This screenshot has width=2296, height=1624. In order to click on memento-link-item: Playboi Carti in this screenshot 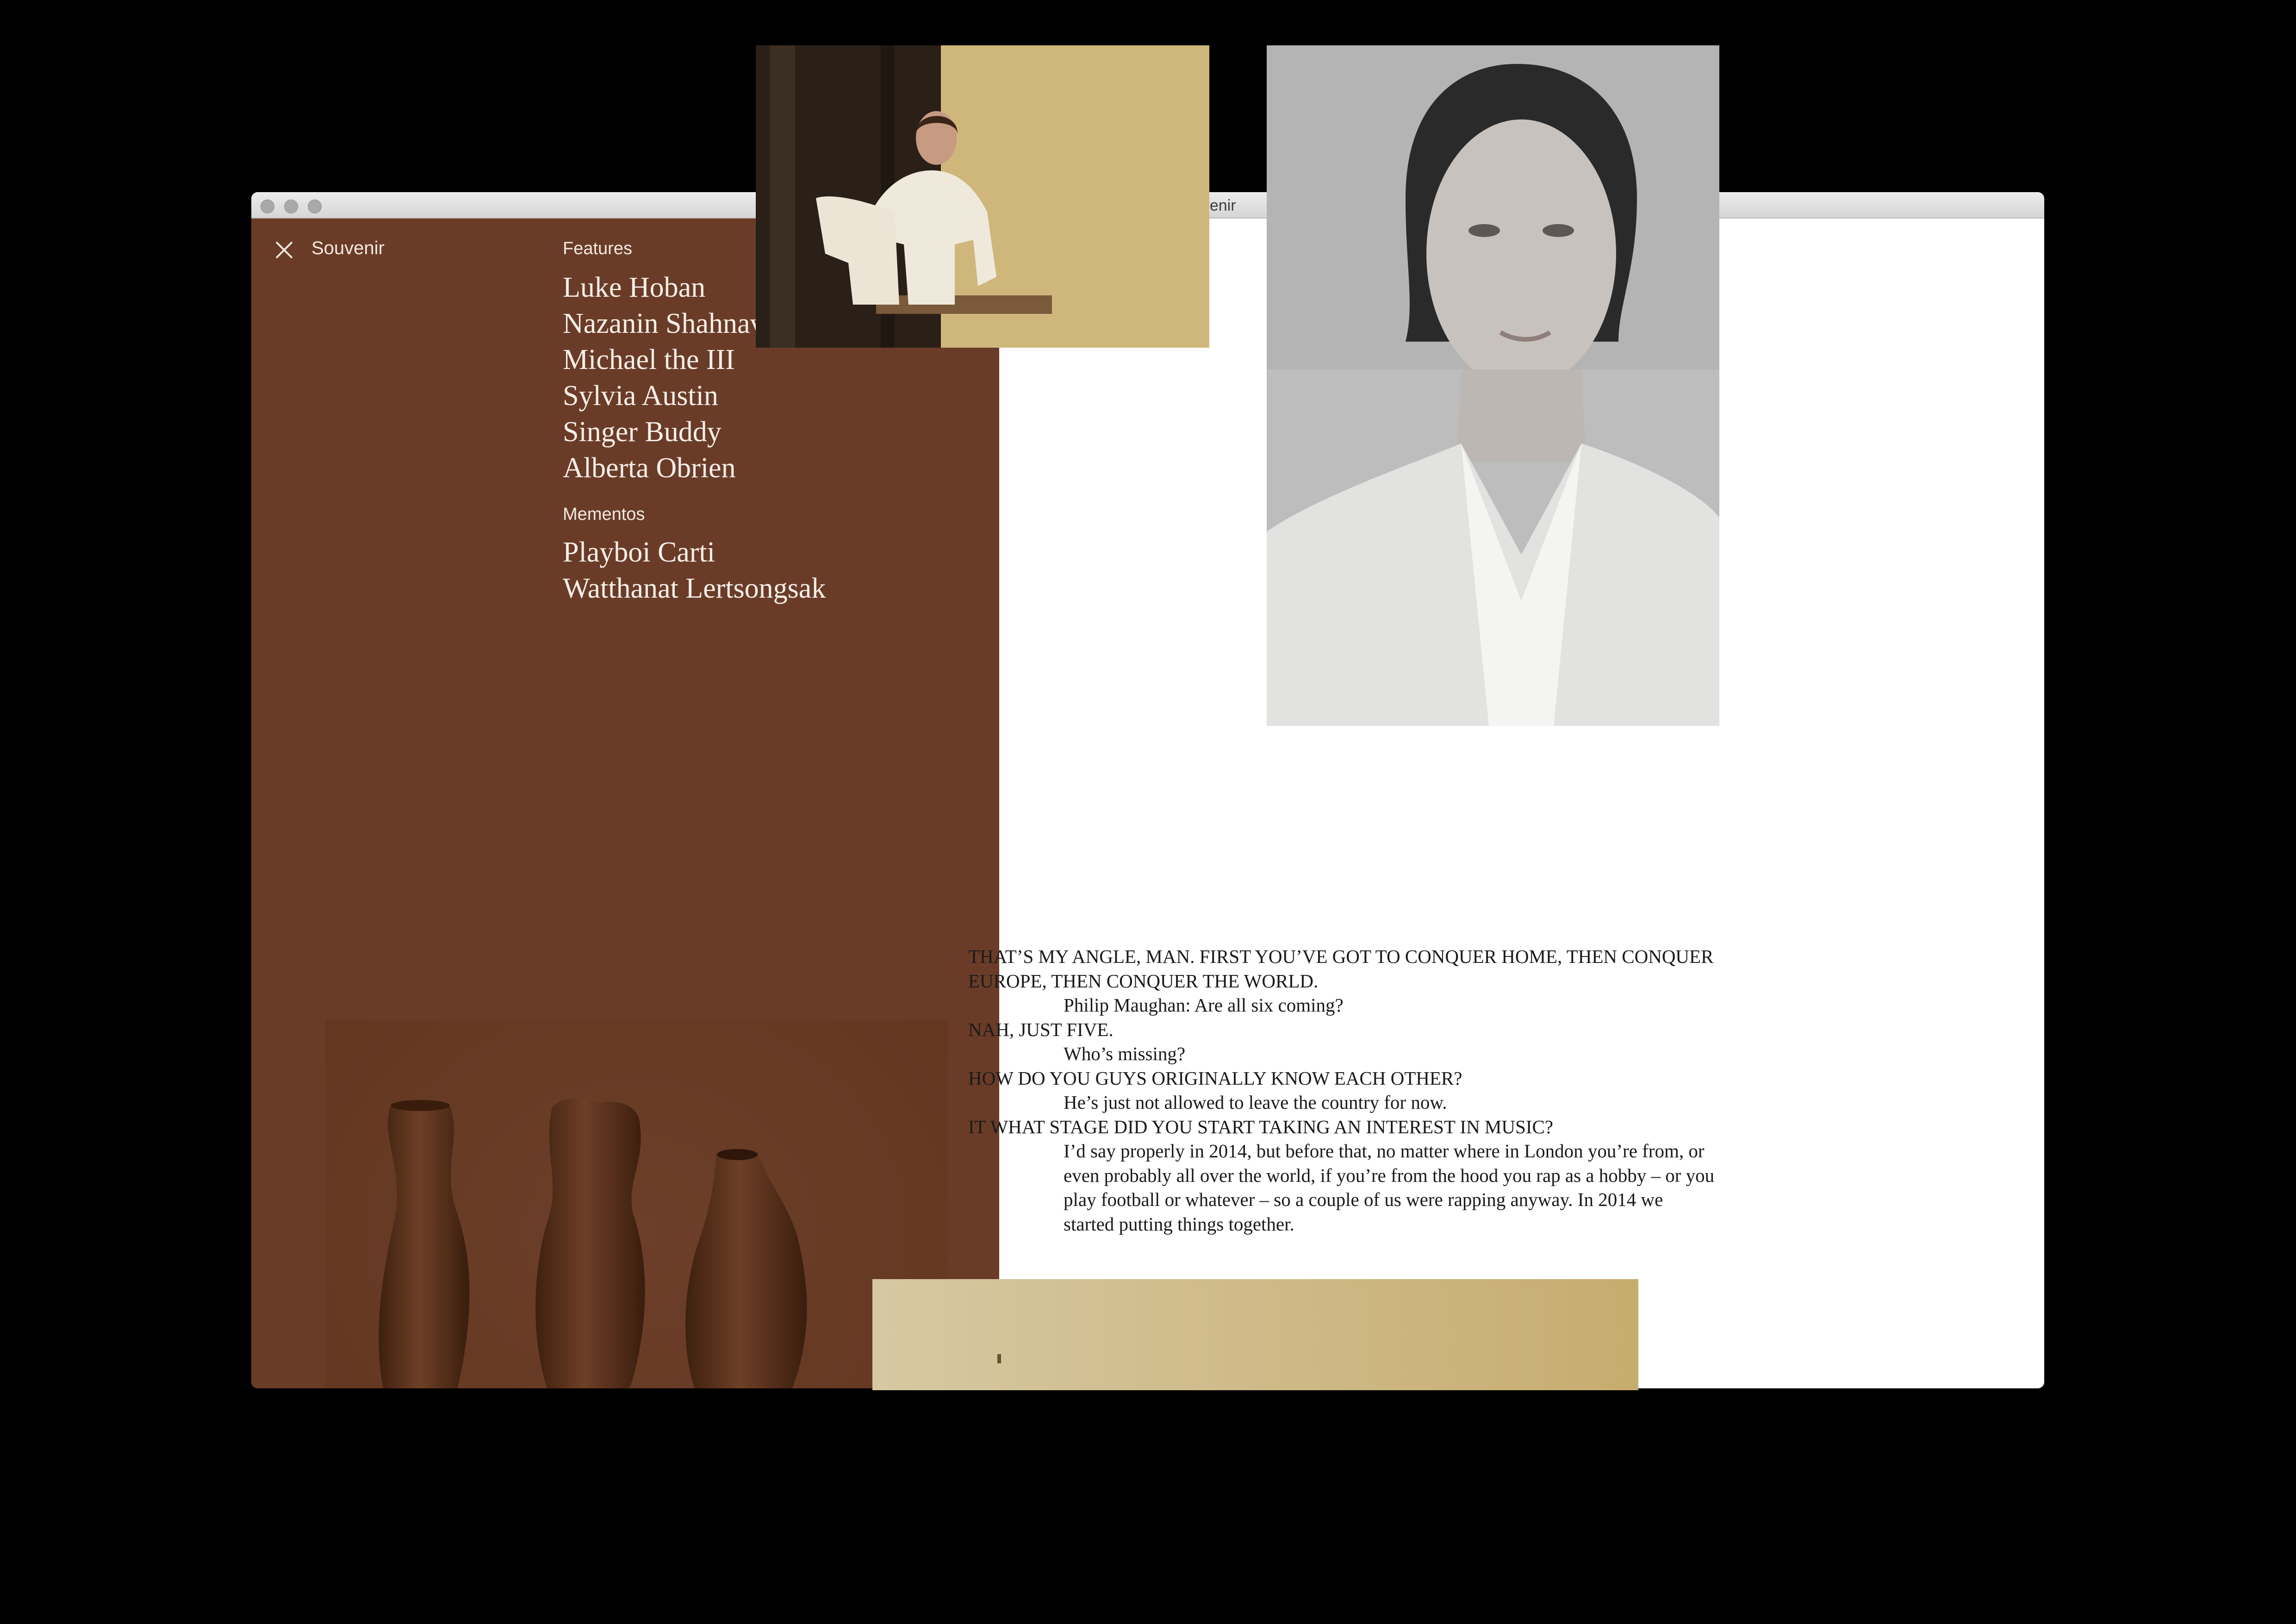, I will do `click(694, 552)`.